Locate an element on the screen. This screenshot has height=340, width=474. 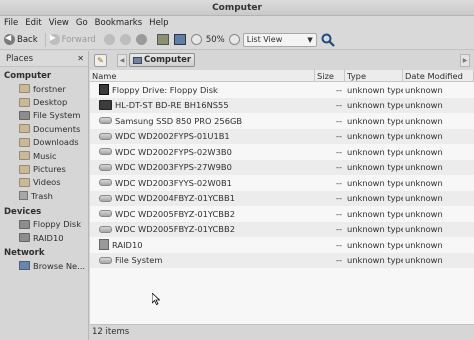
menu-edit: Edit is located at coordinates (33, 23).